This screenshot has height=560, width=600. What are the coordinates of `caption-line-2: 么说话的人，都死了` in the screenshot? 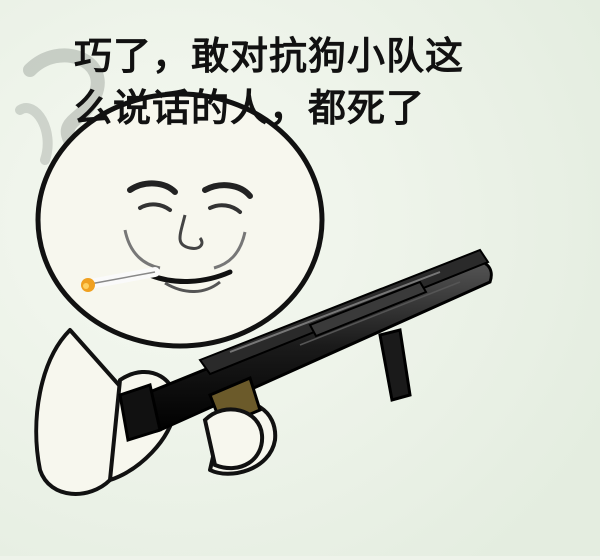 It's located at (250, 108).